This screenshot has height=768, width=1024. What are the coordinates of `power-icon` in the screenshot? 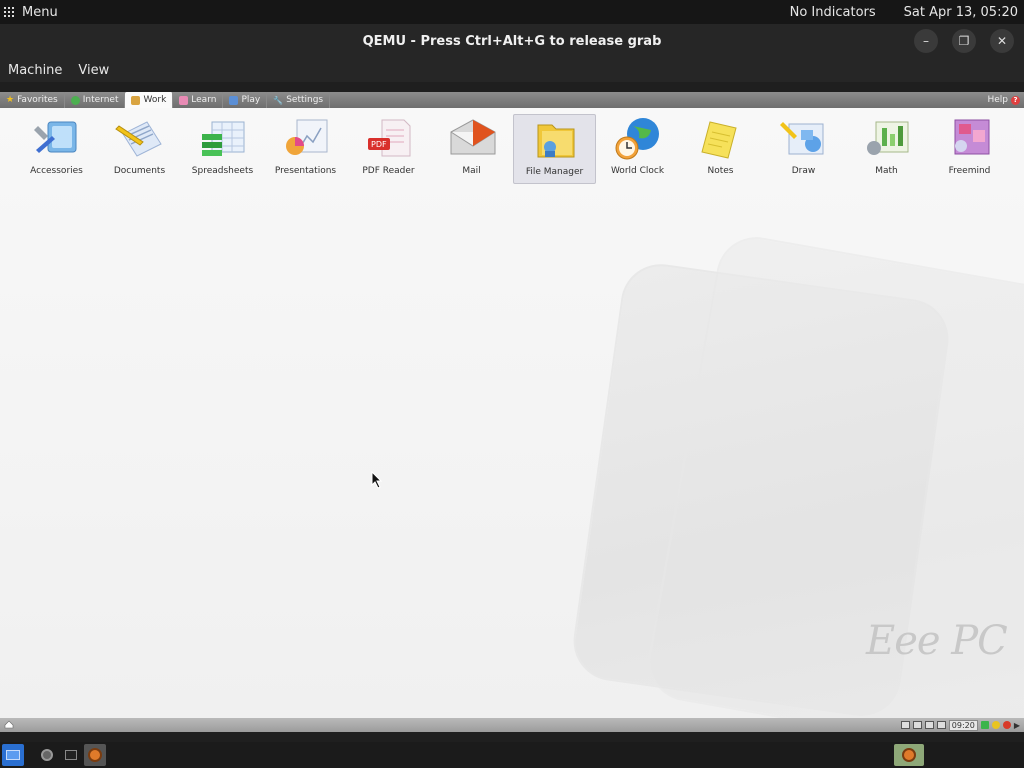 It's located at (1006, 725).